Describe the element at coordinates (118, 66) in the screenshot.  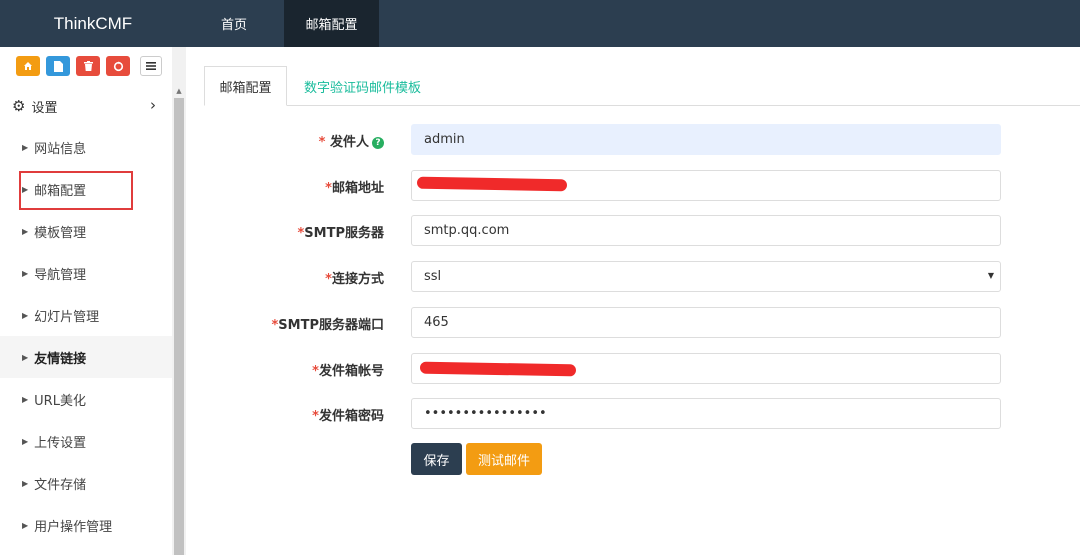
I see `recycle-icon` at that location.